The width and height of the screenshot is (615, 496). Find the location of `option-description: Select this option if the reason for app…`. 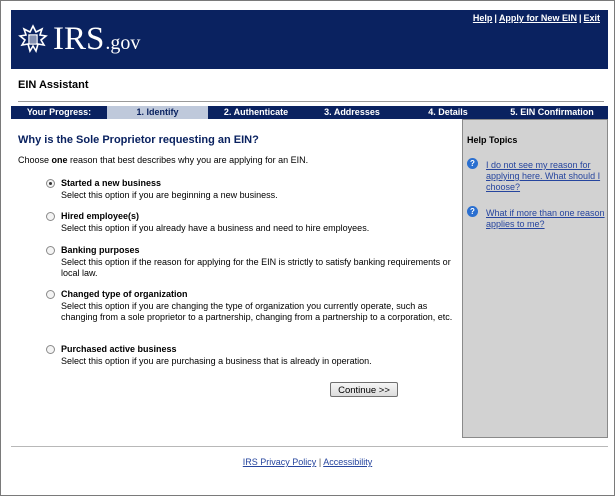

option-description: Select this option if the reason for app… is located at coordinates (256, 267).